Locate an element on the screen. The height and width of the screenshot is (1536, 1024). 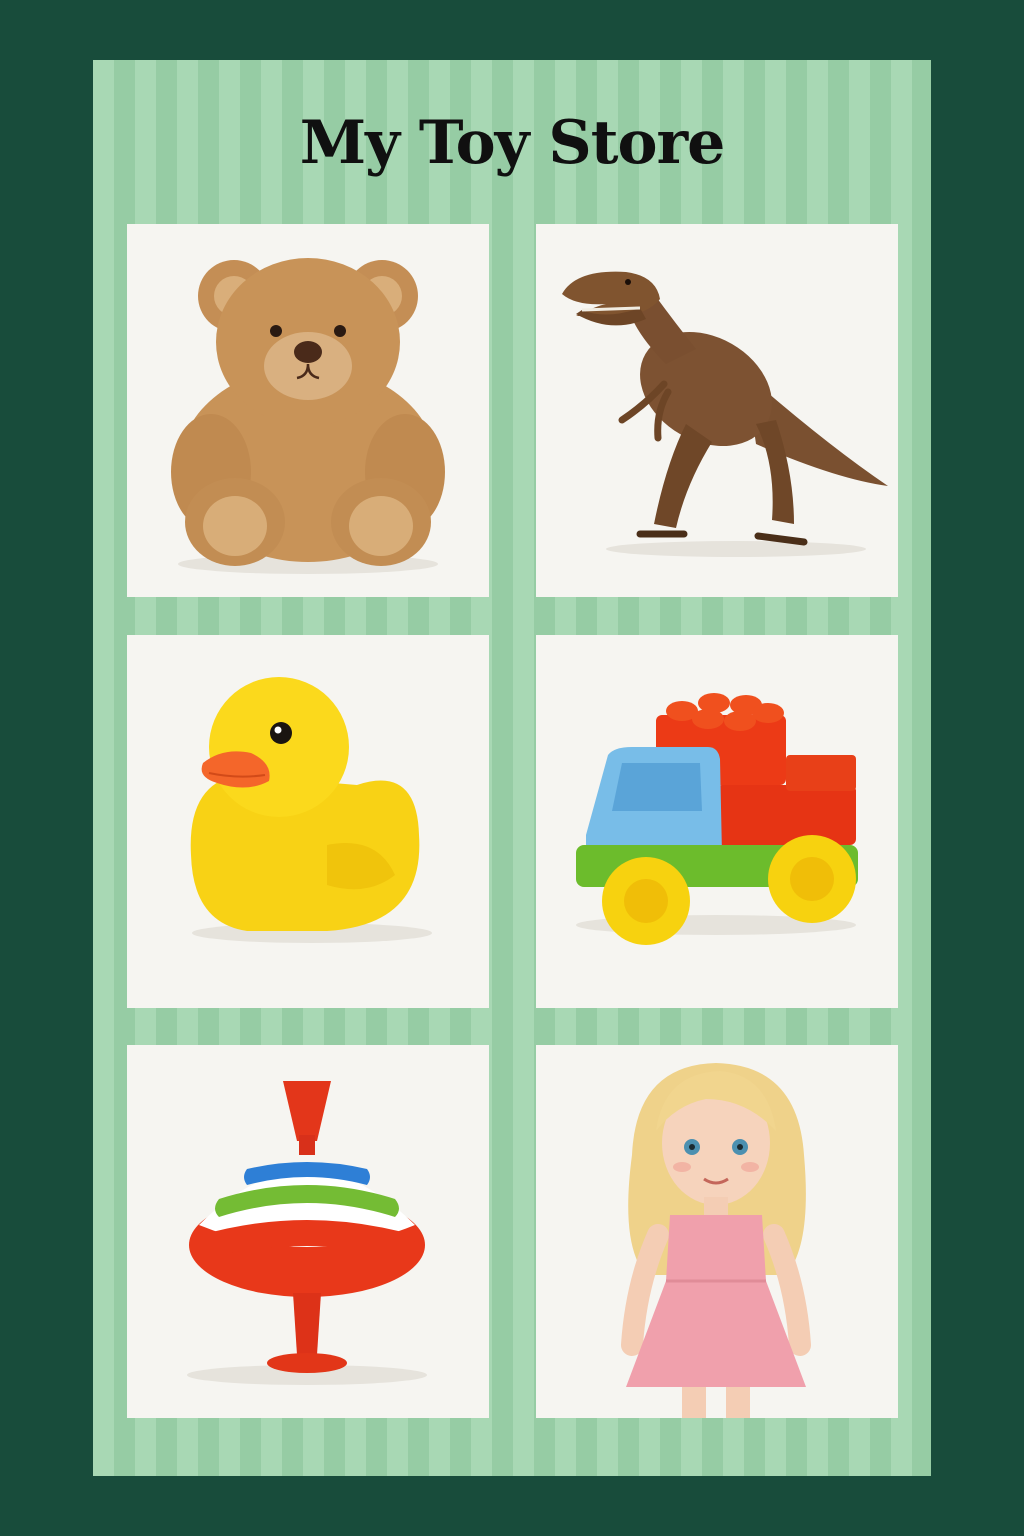
product-tile-spinning-top is located at coordinates (308, 1231).